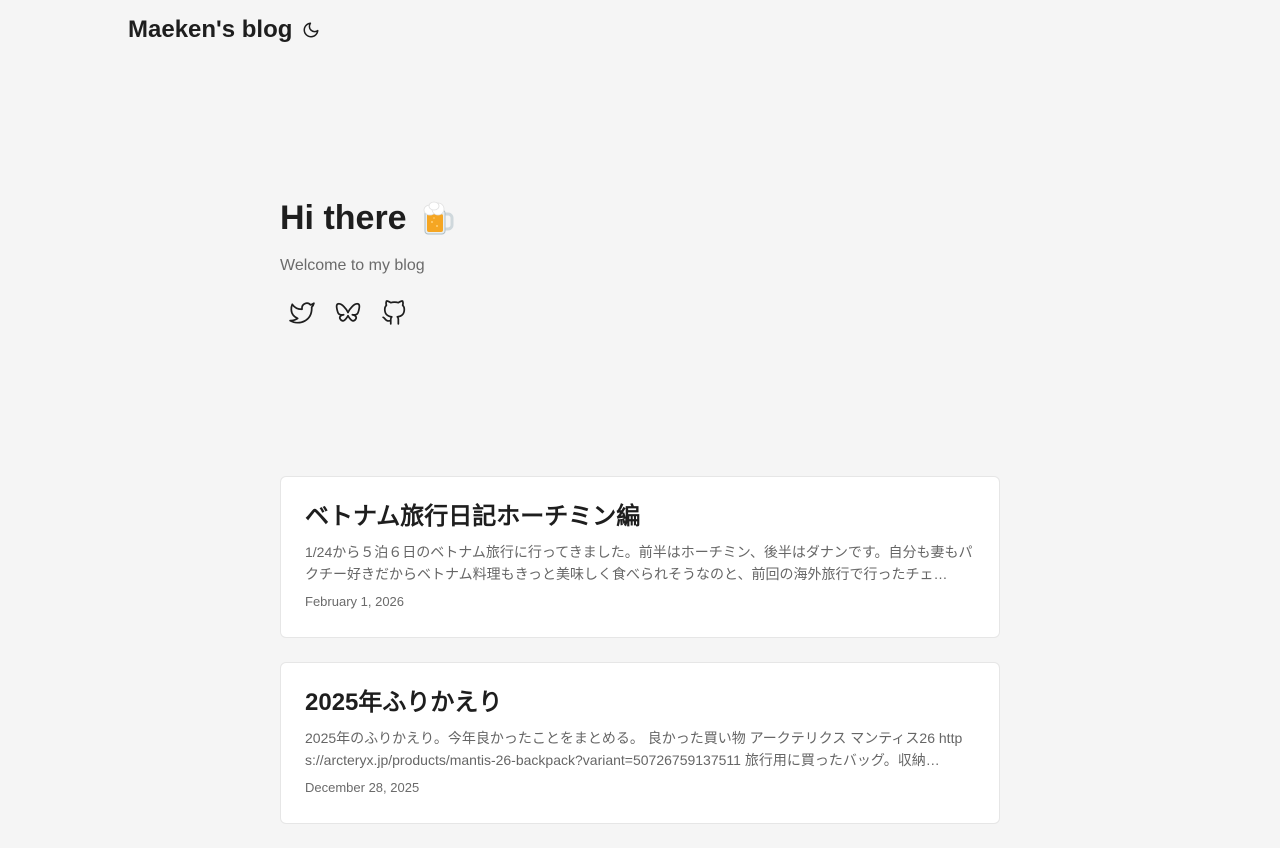 Image resolution: width=1280 pixels, height=848 pixels. Describe the element at coordinates (210, 30) in the screenshot. I see `site-title-link: Maeken's blog` at that location.